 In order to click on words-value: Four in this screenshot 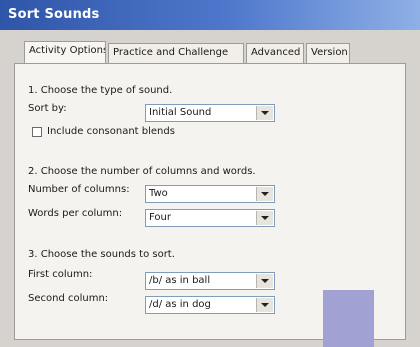, I will do `click(160, 217)`.